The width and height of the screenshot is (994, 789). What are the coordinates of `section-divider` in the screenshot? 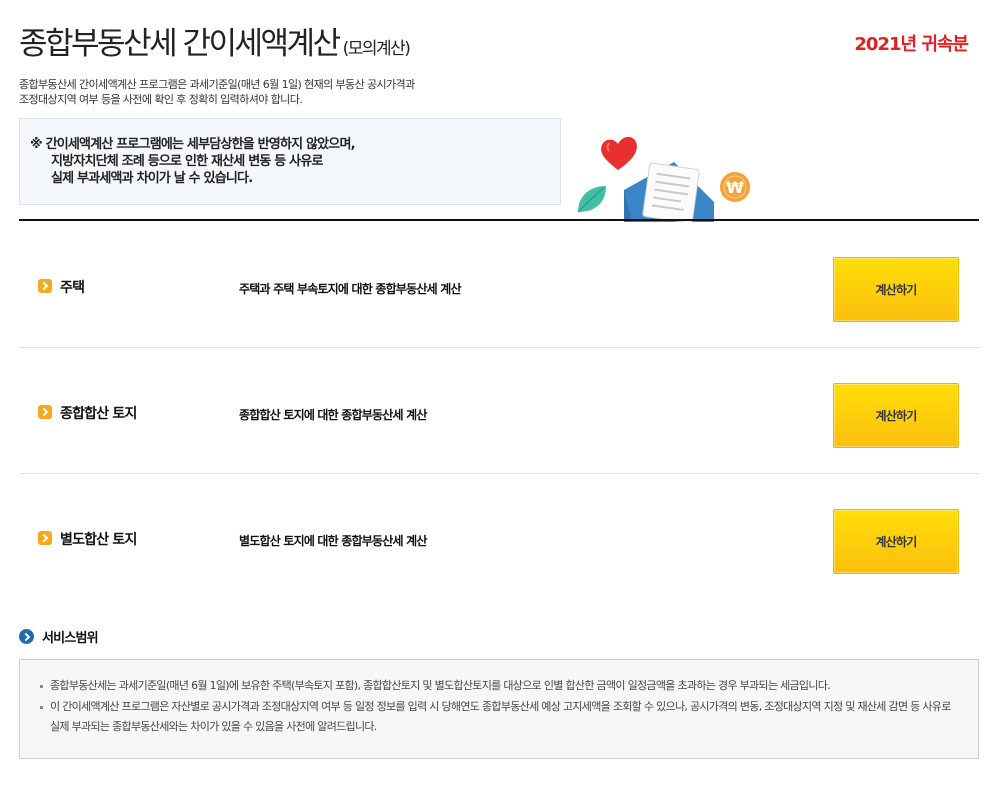 It's located at (499, 220).